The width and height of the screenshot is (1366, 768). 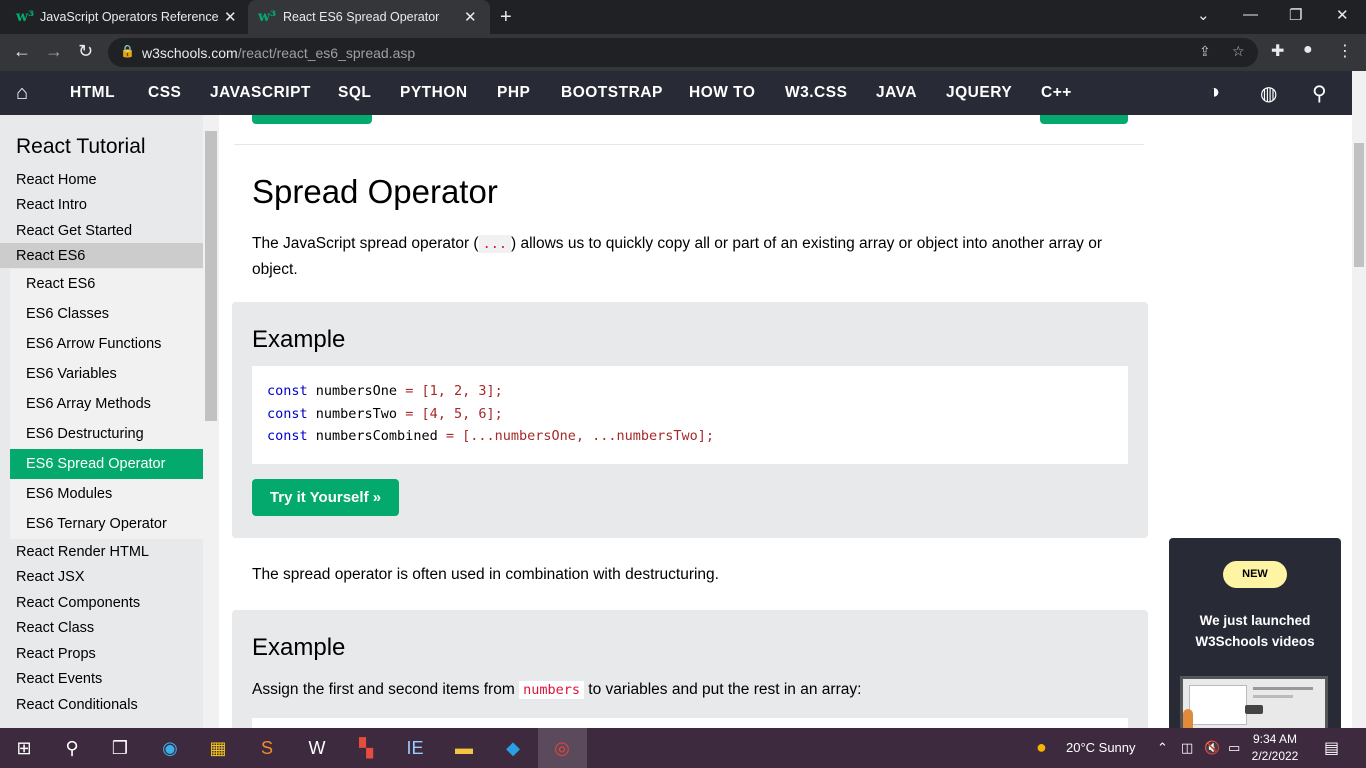 I want to click on dark-mode-icon: ◑, so click(x=1214, y=92).